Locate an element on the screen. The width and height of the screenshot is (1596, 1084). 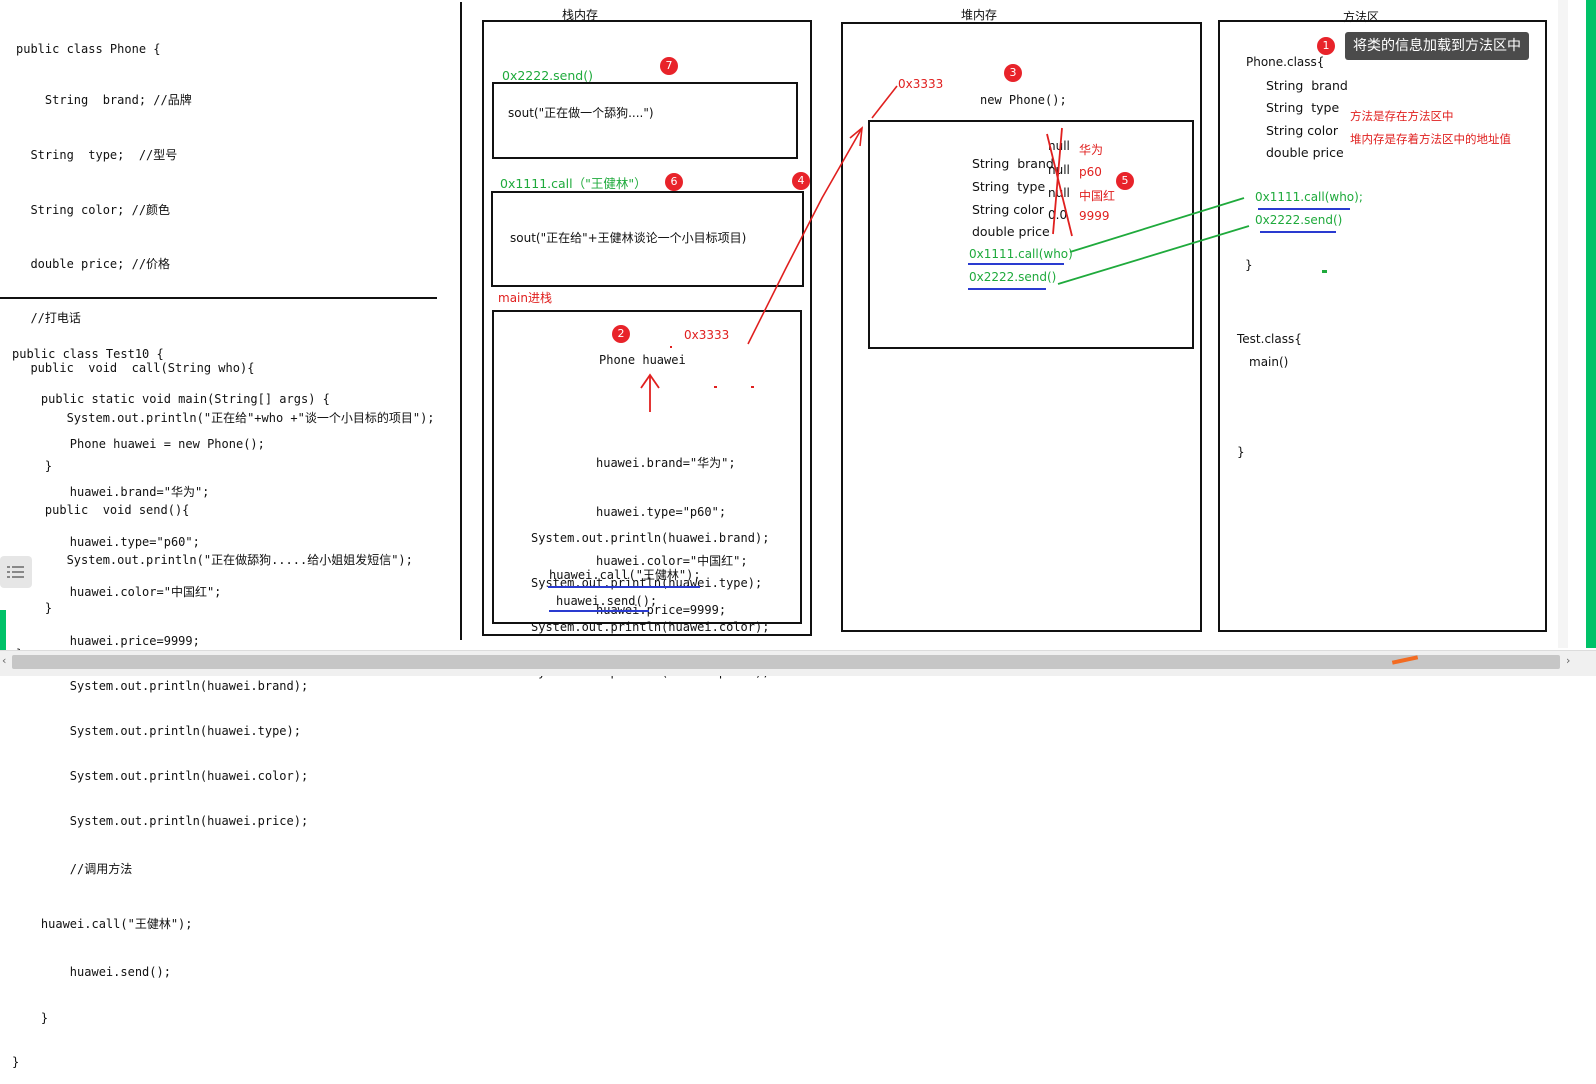
scroll-left-arrow: ‹ is located at coordinates (4, 660).